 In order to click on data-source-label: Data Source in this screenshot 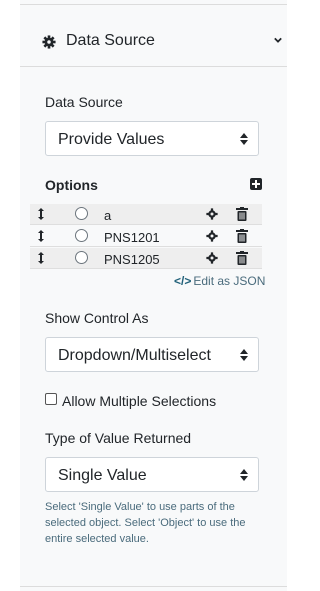, I will do `click(84, 102)`.